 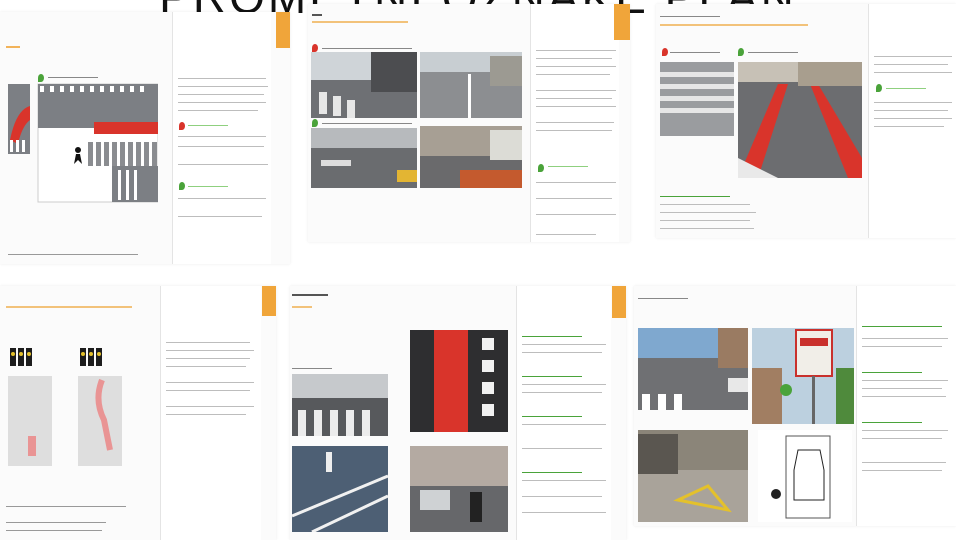 What do you see at coordinates (693, 369) in the screenshot?
I see `page-6-photo-intersection` at bounding box center [693, 369].